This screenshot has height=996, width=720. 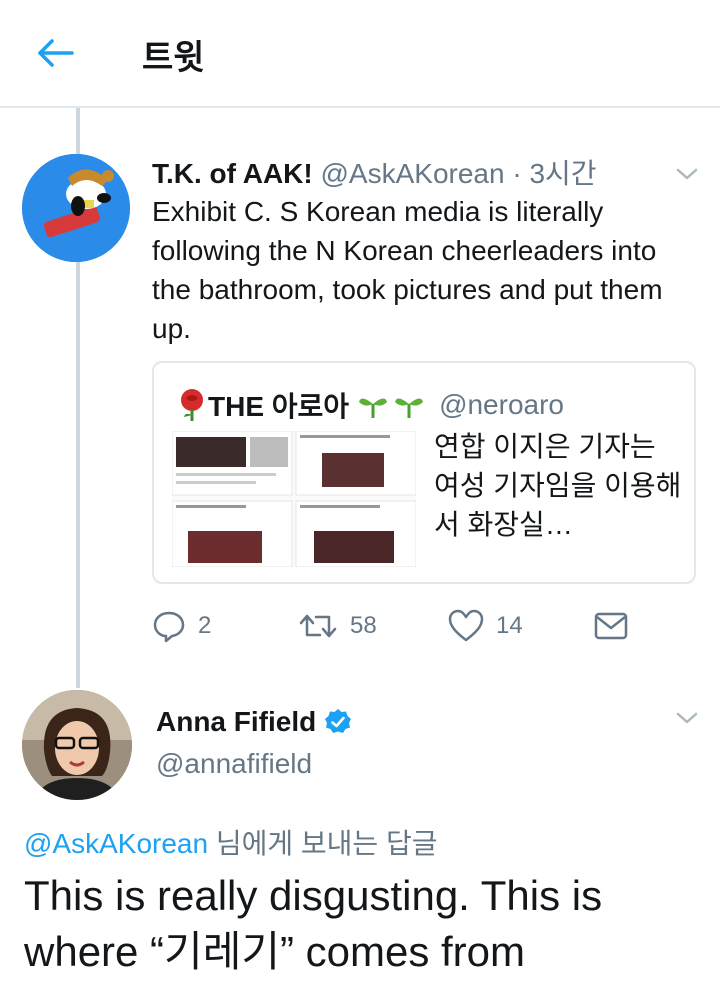 I want to click on verified-badge-icon, so click(x=338, y=721).